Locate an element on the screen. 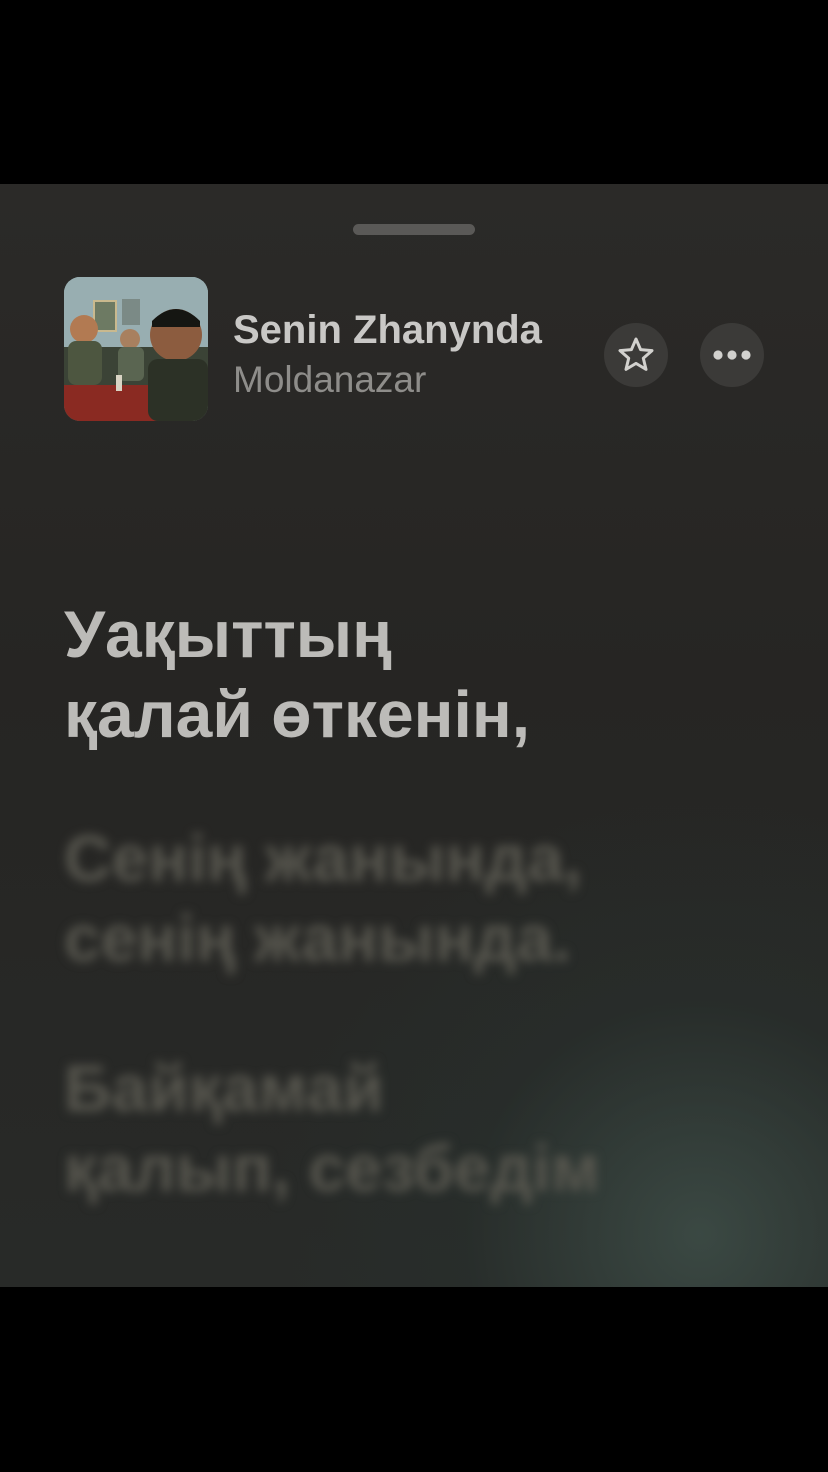 This screenshot has height=1472, width=828. lyric-line-current: Уақыттың is located at coordinates (414, 634).